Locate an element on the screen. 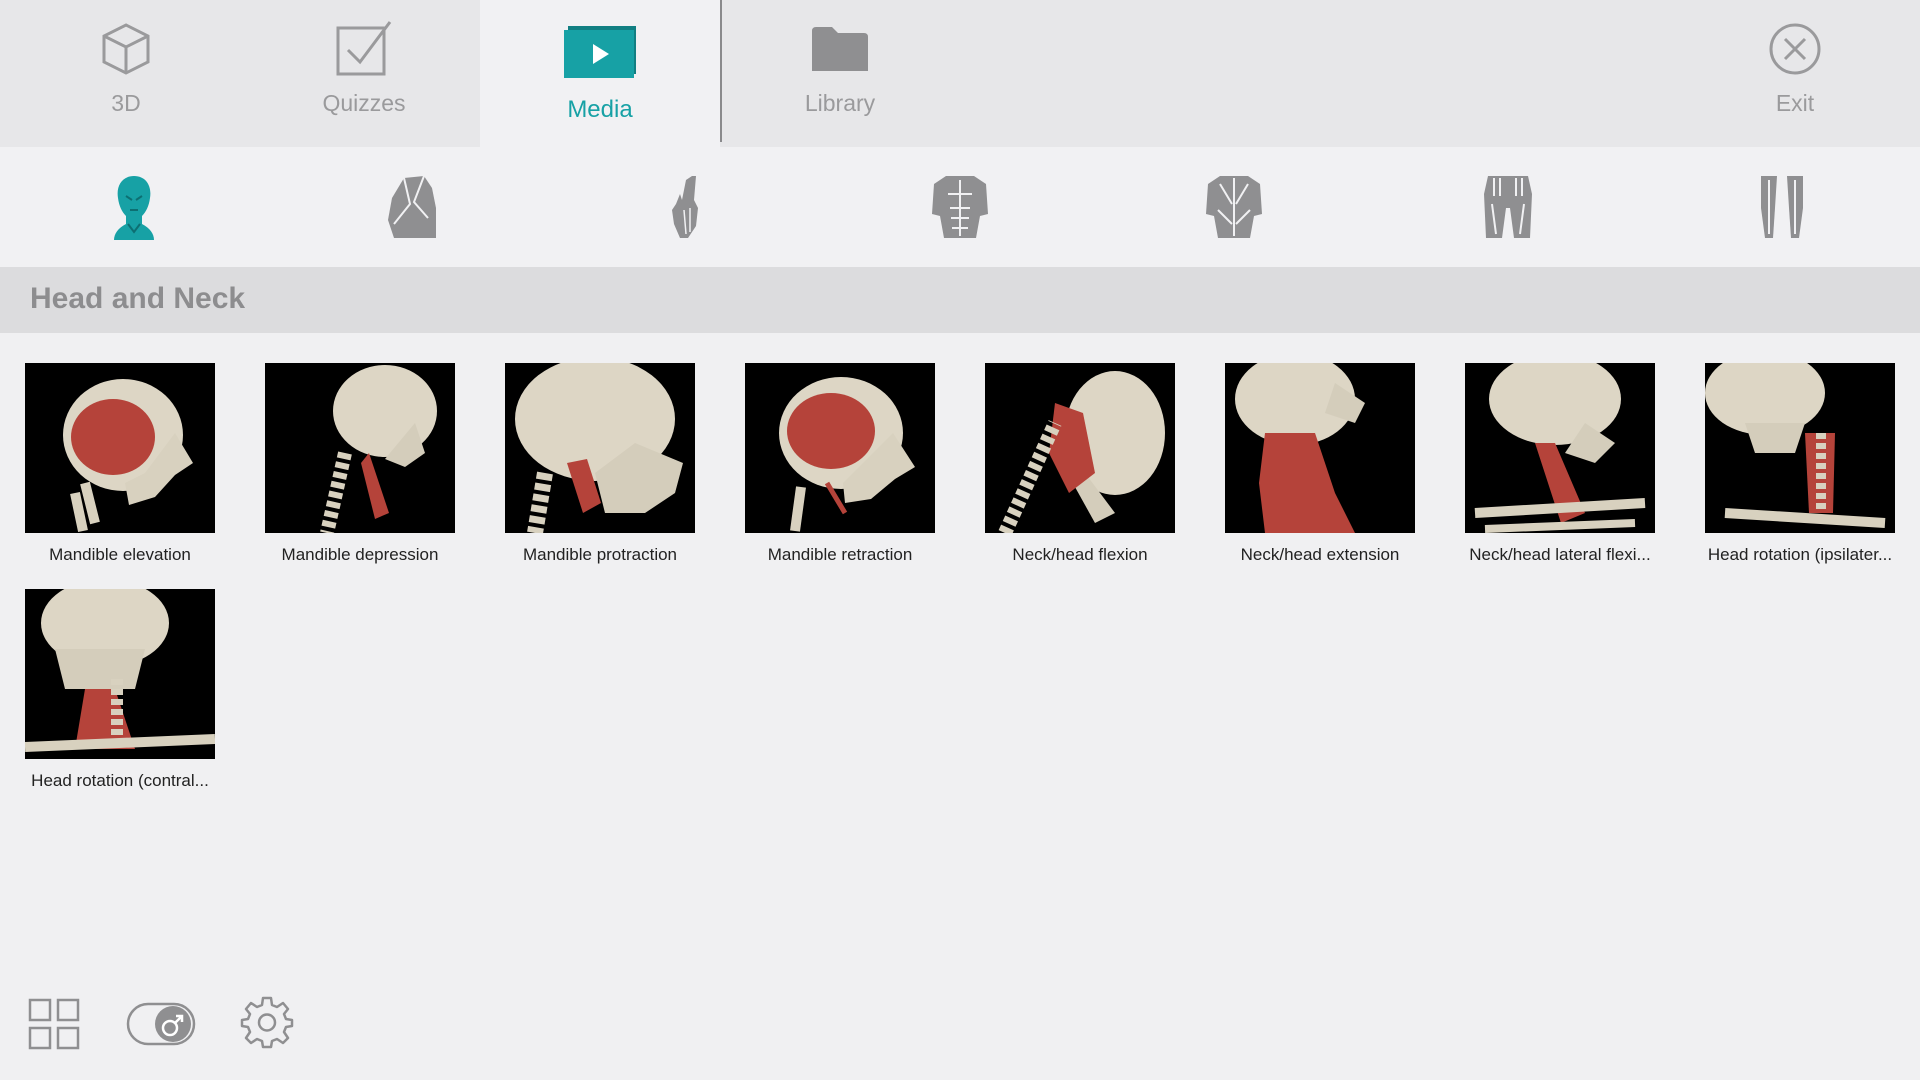  region-torso-back is located at coordinates (1234, 207).